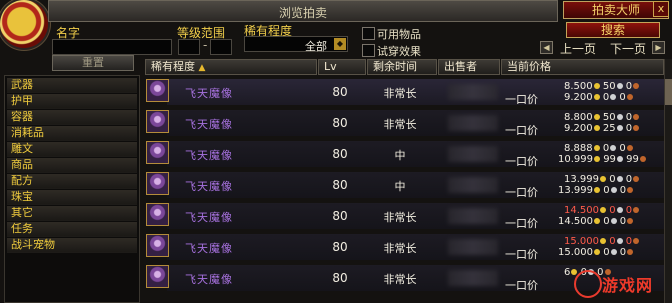 The width and height of the screenshot is (672, 303). What do you see at coordinates (189, 47) in the screenshot?
I see `level-min-input` at bounding box center [189, 47].